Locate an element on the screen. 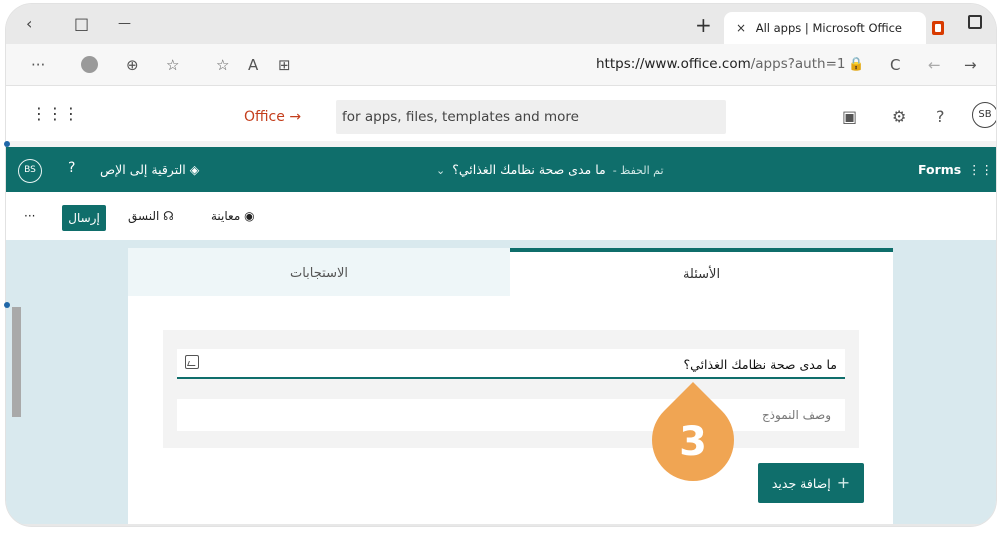  add-new-button: إضافة جديد + is located at coordinates (811, 483).